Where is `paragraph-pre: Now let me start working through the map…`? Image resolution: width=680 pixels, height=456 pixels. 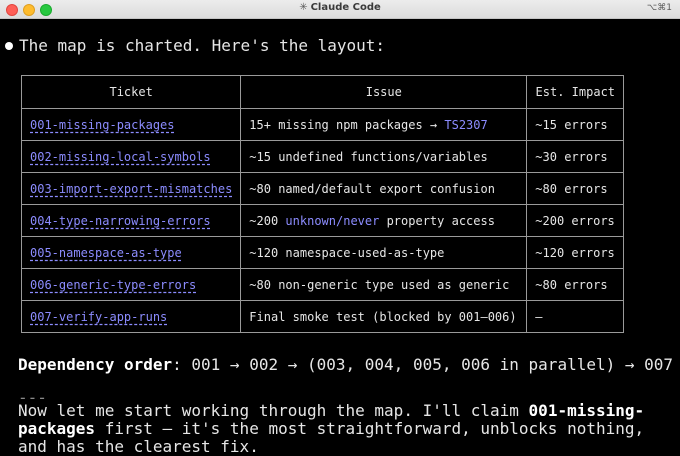
paragraph-pre: Now let me start working through the map… is located at coordinates (273, 410).